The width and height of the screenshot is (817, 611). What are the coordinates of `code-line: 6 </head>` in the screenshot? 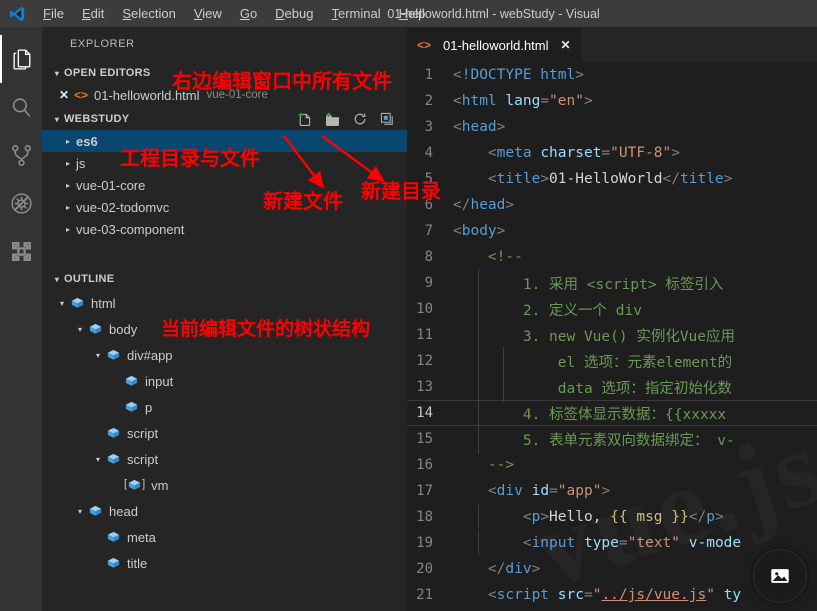 It's located at (612, 205).